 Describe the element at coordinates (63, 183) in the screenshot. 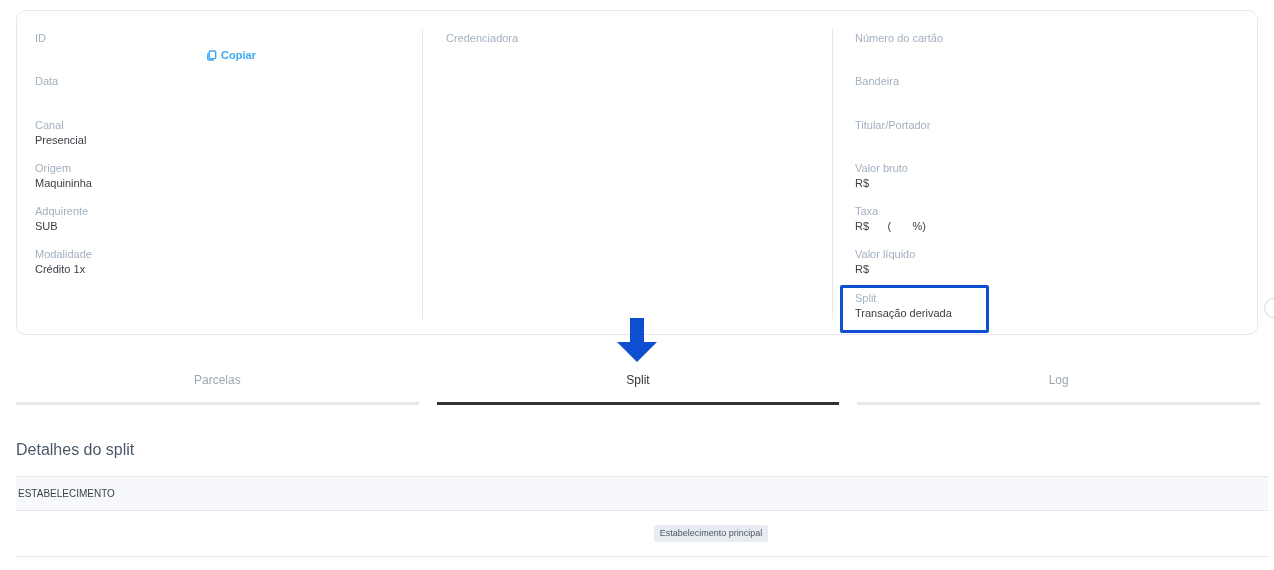

I see `field-value: Maquininha` at that location.